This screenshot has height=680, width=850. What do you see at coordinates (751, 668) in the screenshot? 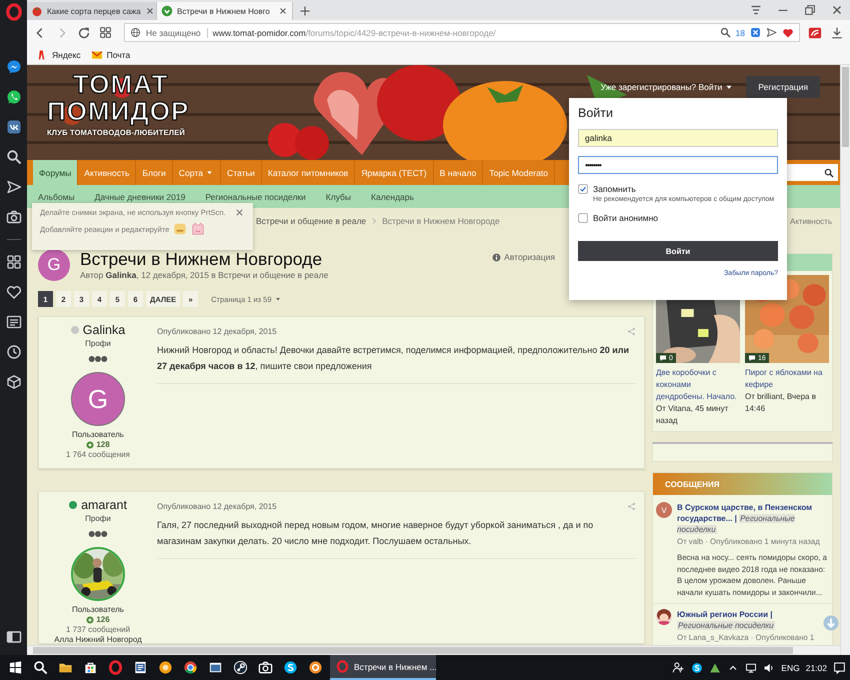
I see `network-icon` at bounding box center [751, 668].